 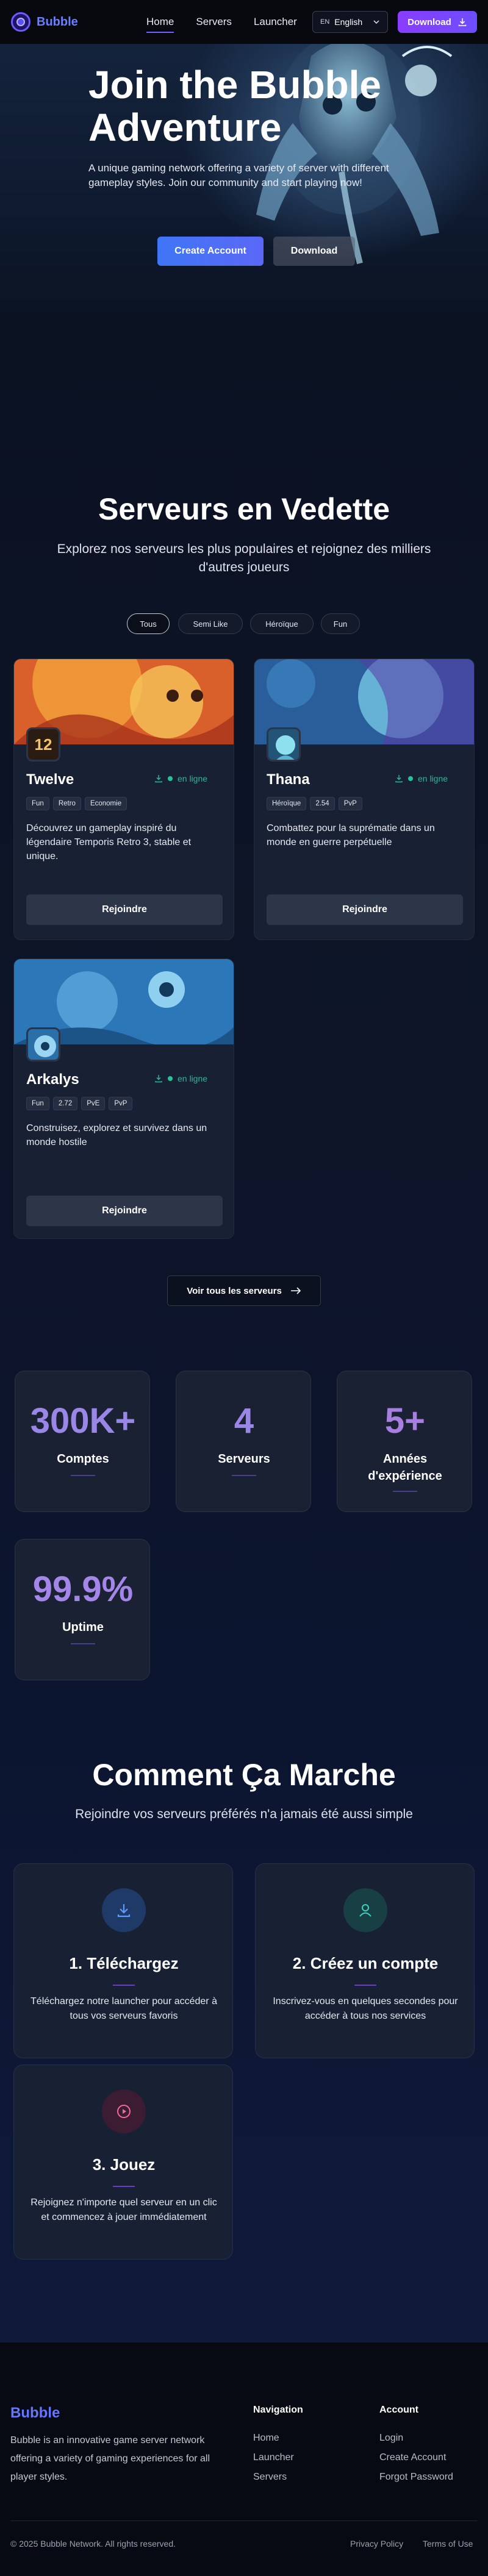 I want to click on how-title: Comment Ça Marche, so click(x=244, y=1775).